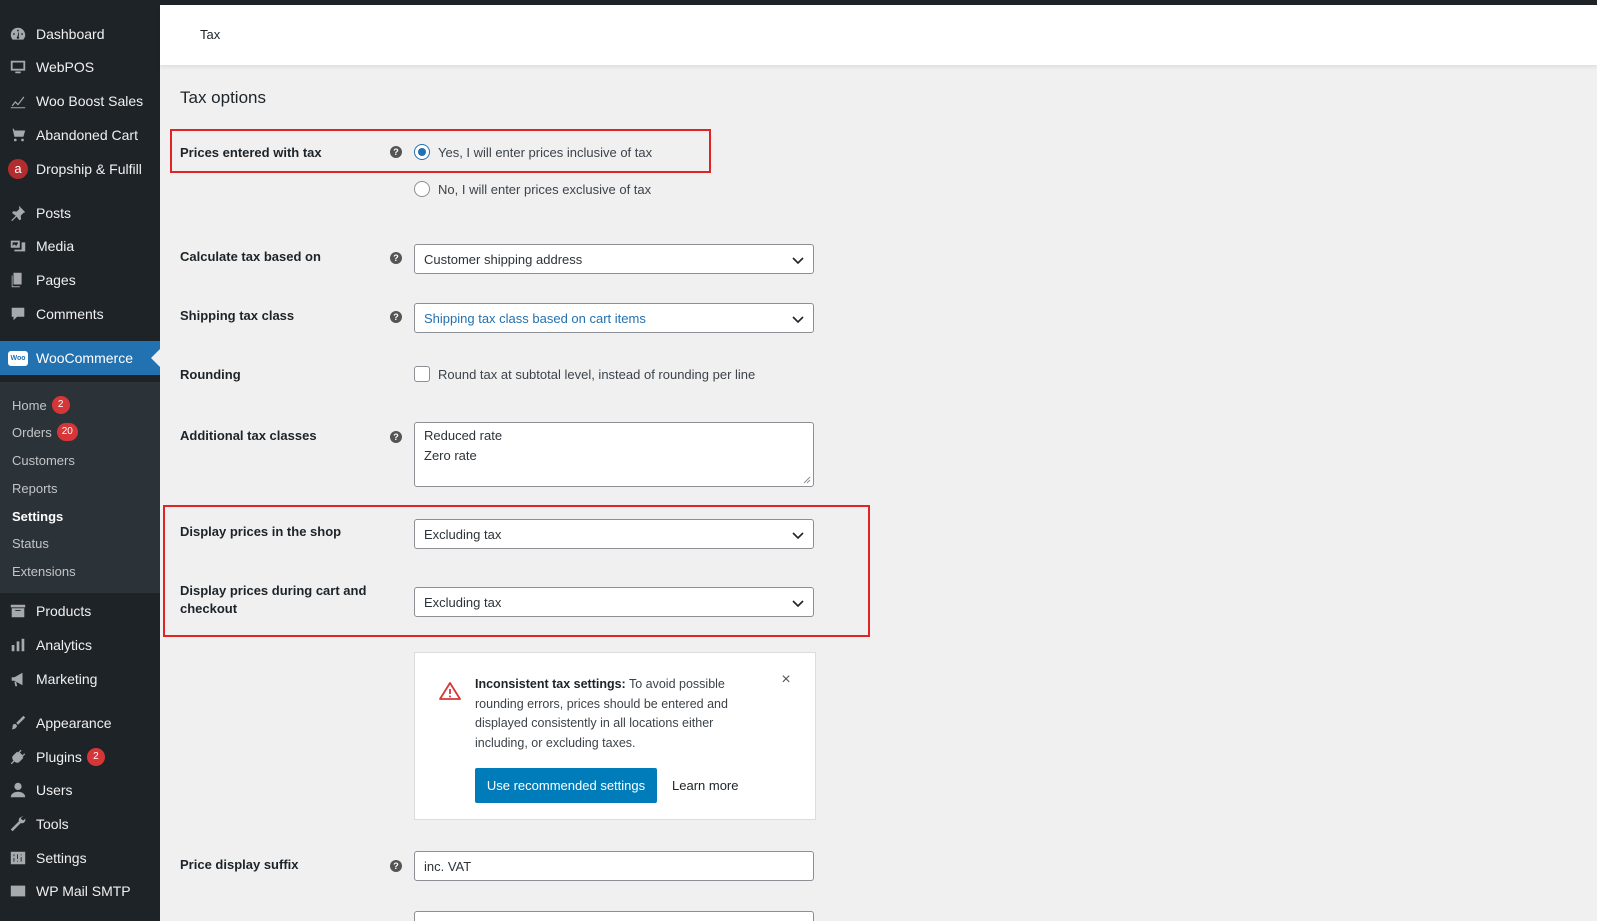 The height and width of the screenshot is (921, 1597). I want to click on sidebar-label: Posts, so click(54, 213).